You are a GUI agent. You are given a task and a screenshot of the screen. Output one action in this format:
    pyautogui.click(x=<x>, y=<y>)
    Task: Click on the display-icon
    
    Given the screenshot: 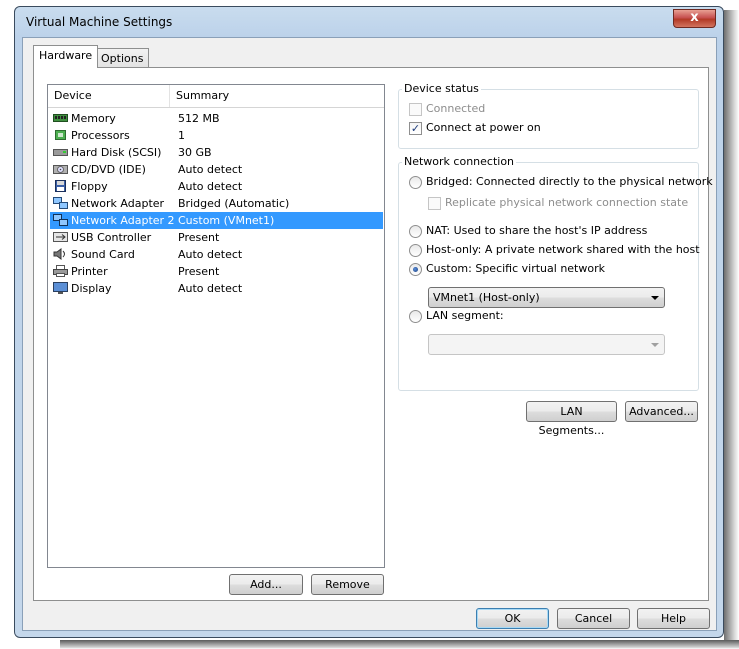 What is the action you would take?
    pyautogui.click(x=60, y=288)
    